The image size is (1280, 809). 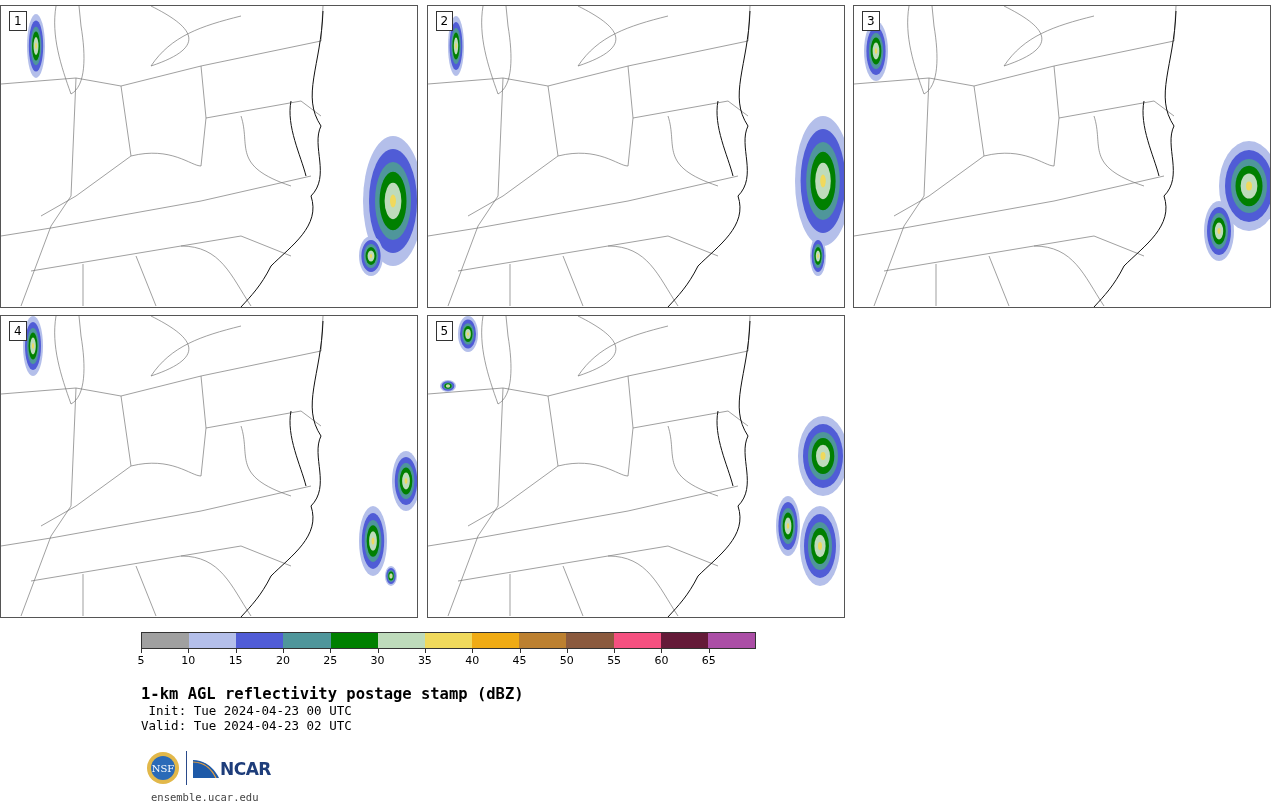 I want to click on tick-label: 25, so click(x=330, y=661).